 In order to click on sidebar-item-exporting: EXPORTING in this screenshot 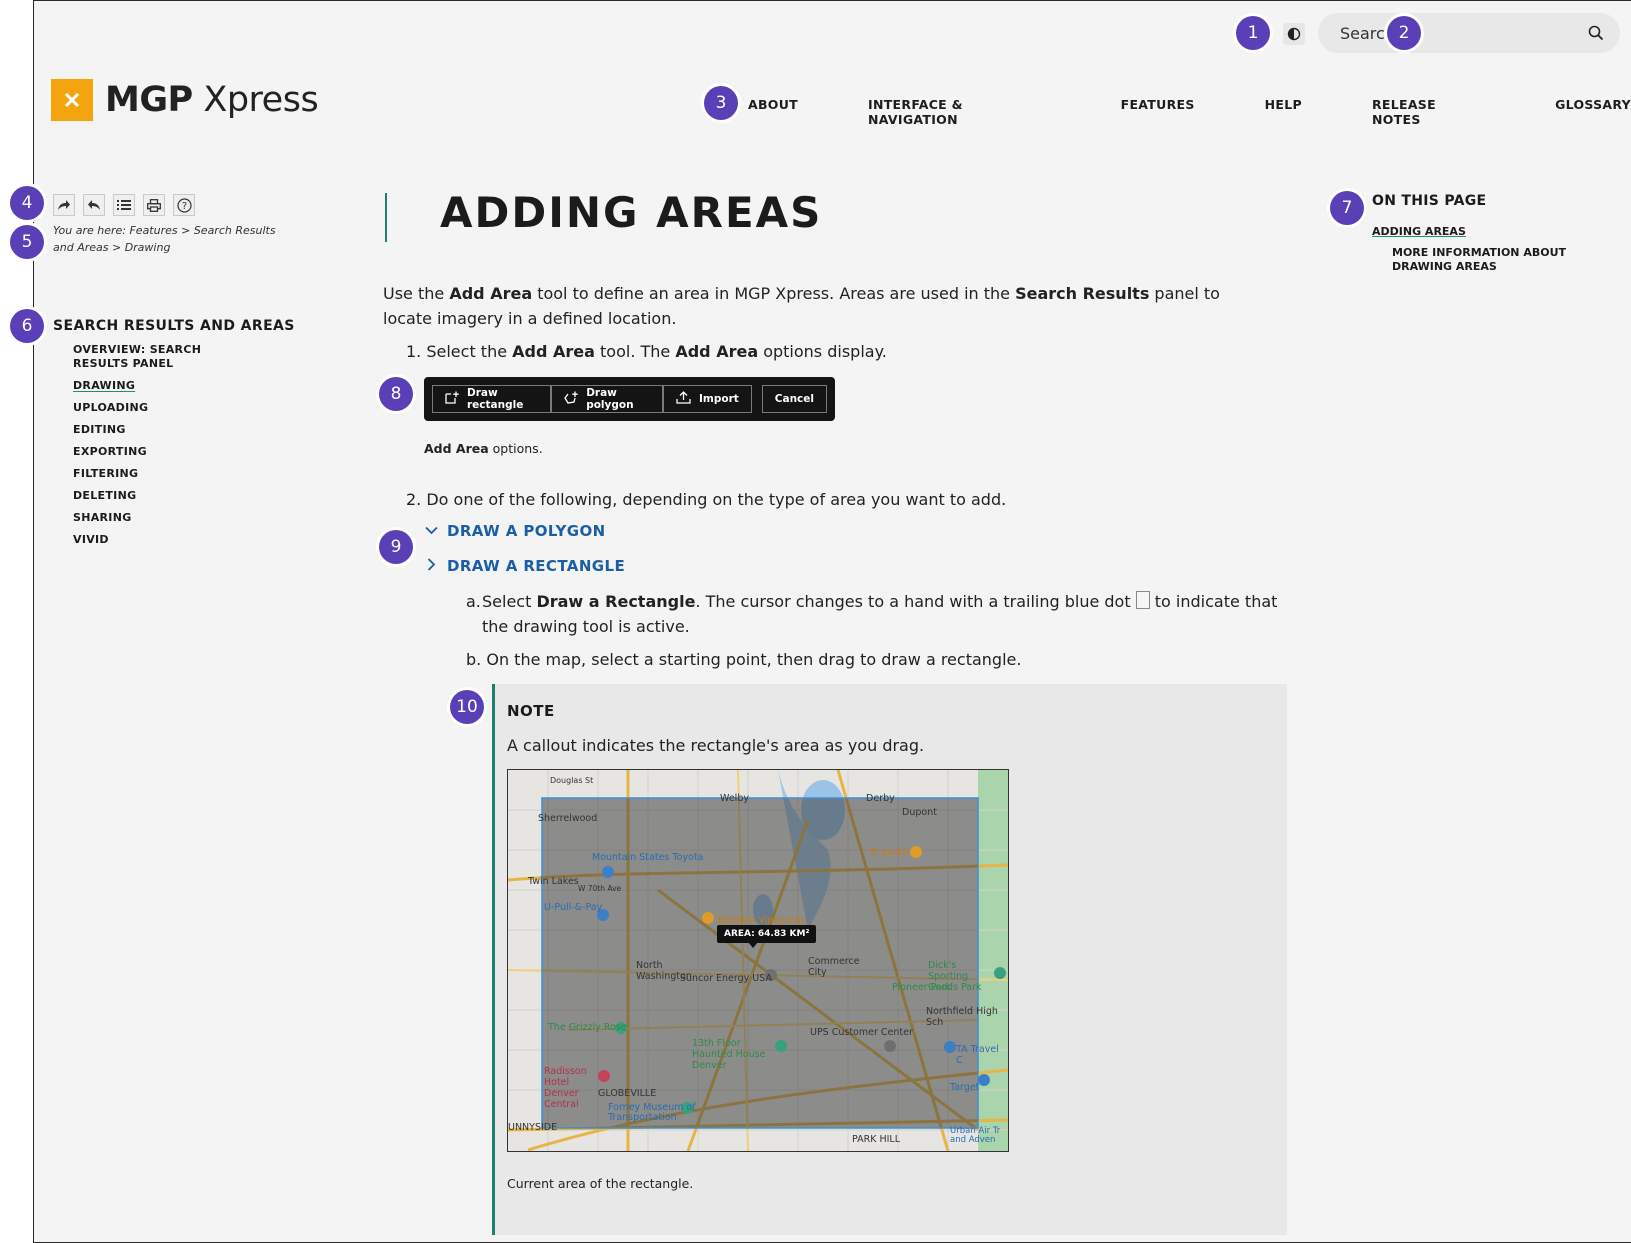, I will do `click(168, 452)`.